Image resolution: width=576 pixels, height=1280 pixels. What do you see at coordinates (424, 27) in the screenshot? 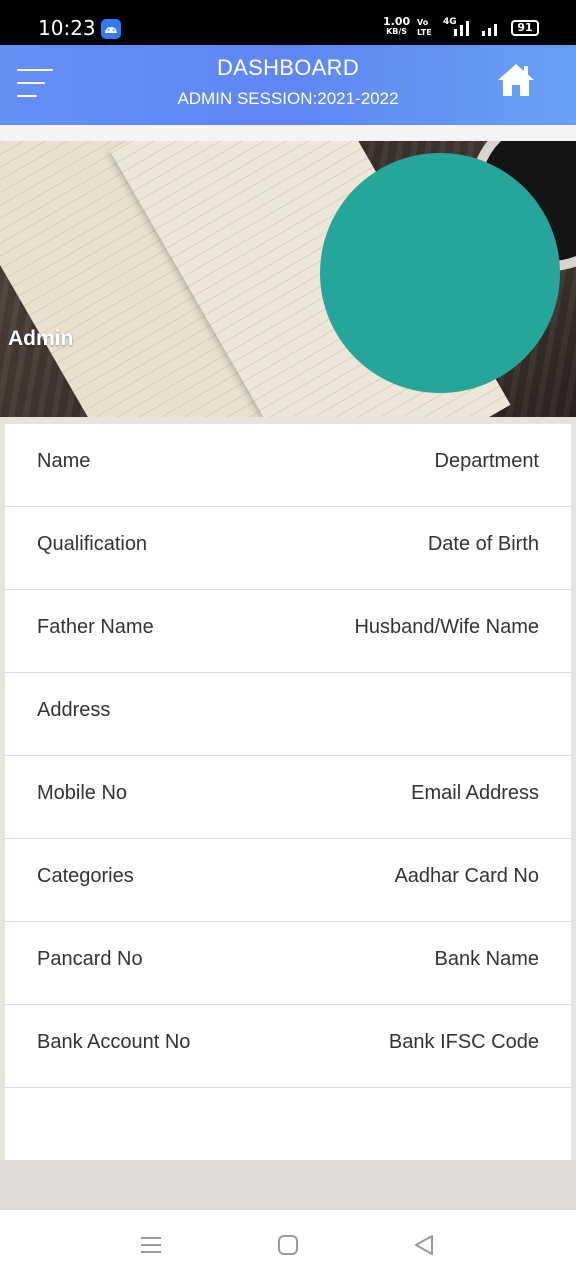
I see `volte-indicator: Vo LTE` at bounding box center [424, 27].